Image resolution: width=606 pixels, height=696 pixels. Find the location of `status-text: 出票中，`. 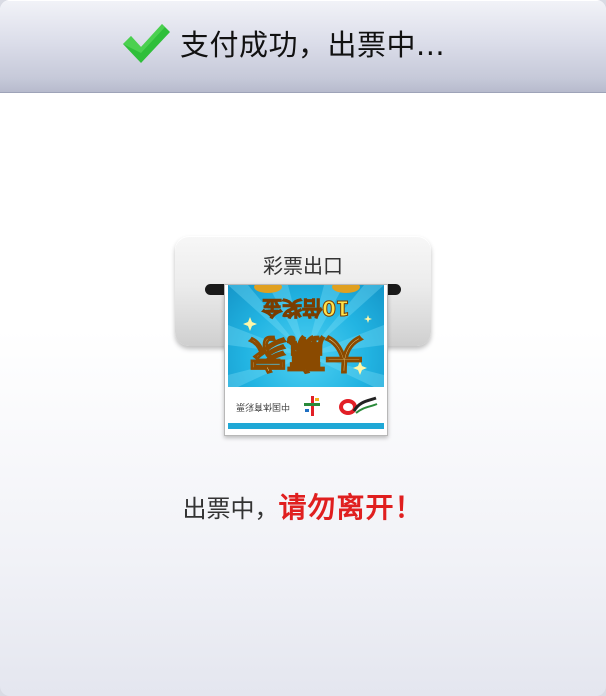

status-text: 出票中， is located at coordinates (230, 509).